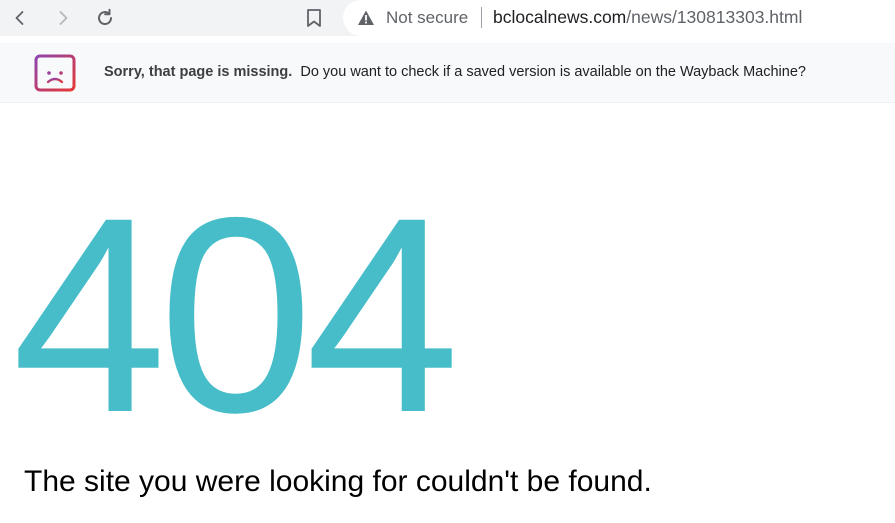 The width and height of the screenshot is (895, 523). Describe the element at coordinates (560, 17) in the screenshot. I see `url-domain: bclocalnews.com` at that location.